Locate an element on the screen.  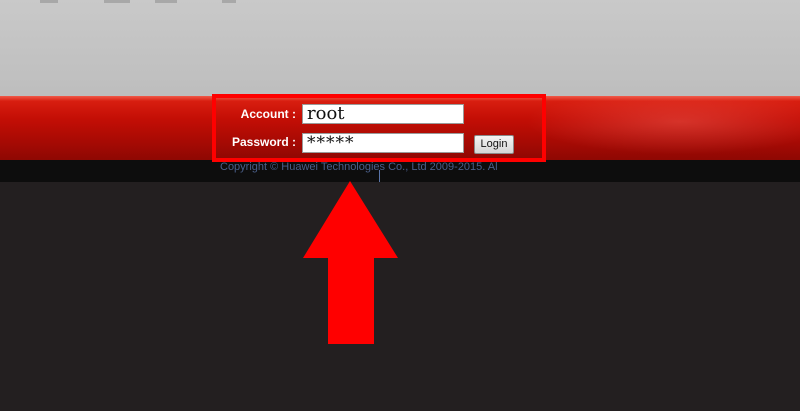
up-arrow-icon is located at coordinates (350, 262).